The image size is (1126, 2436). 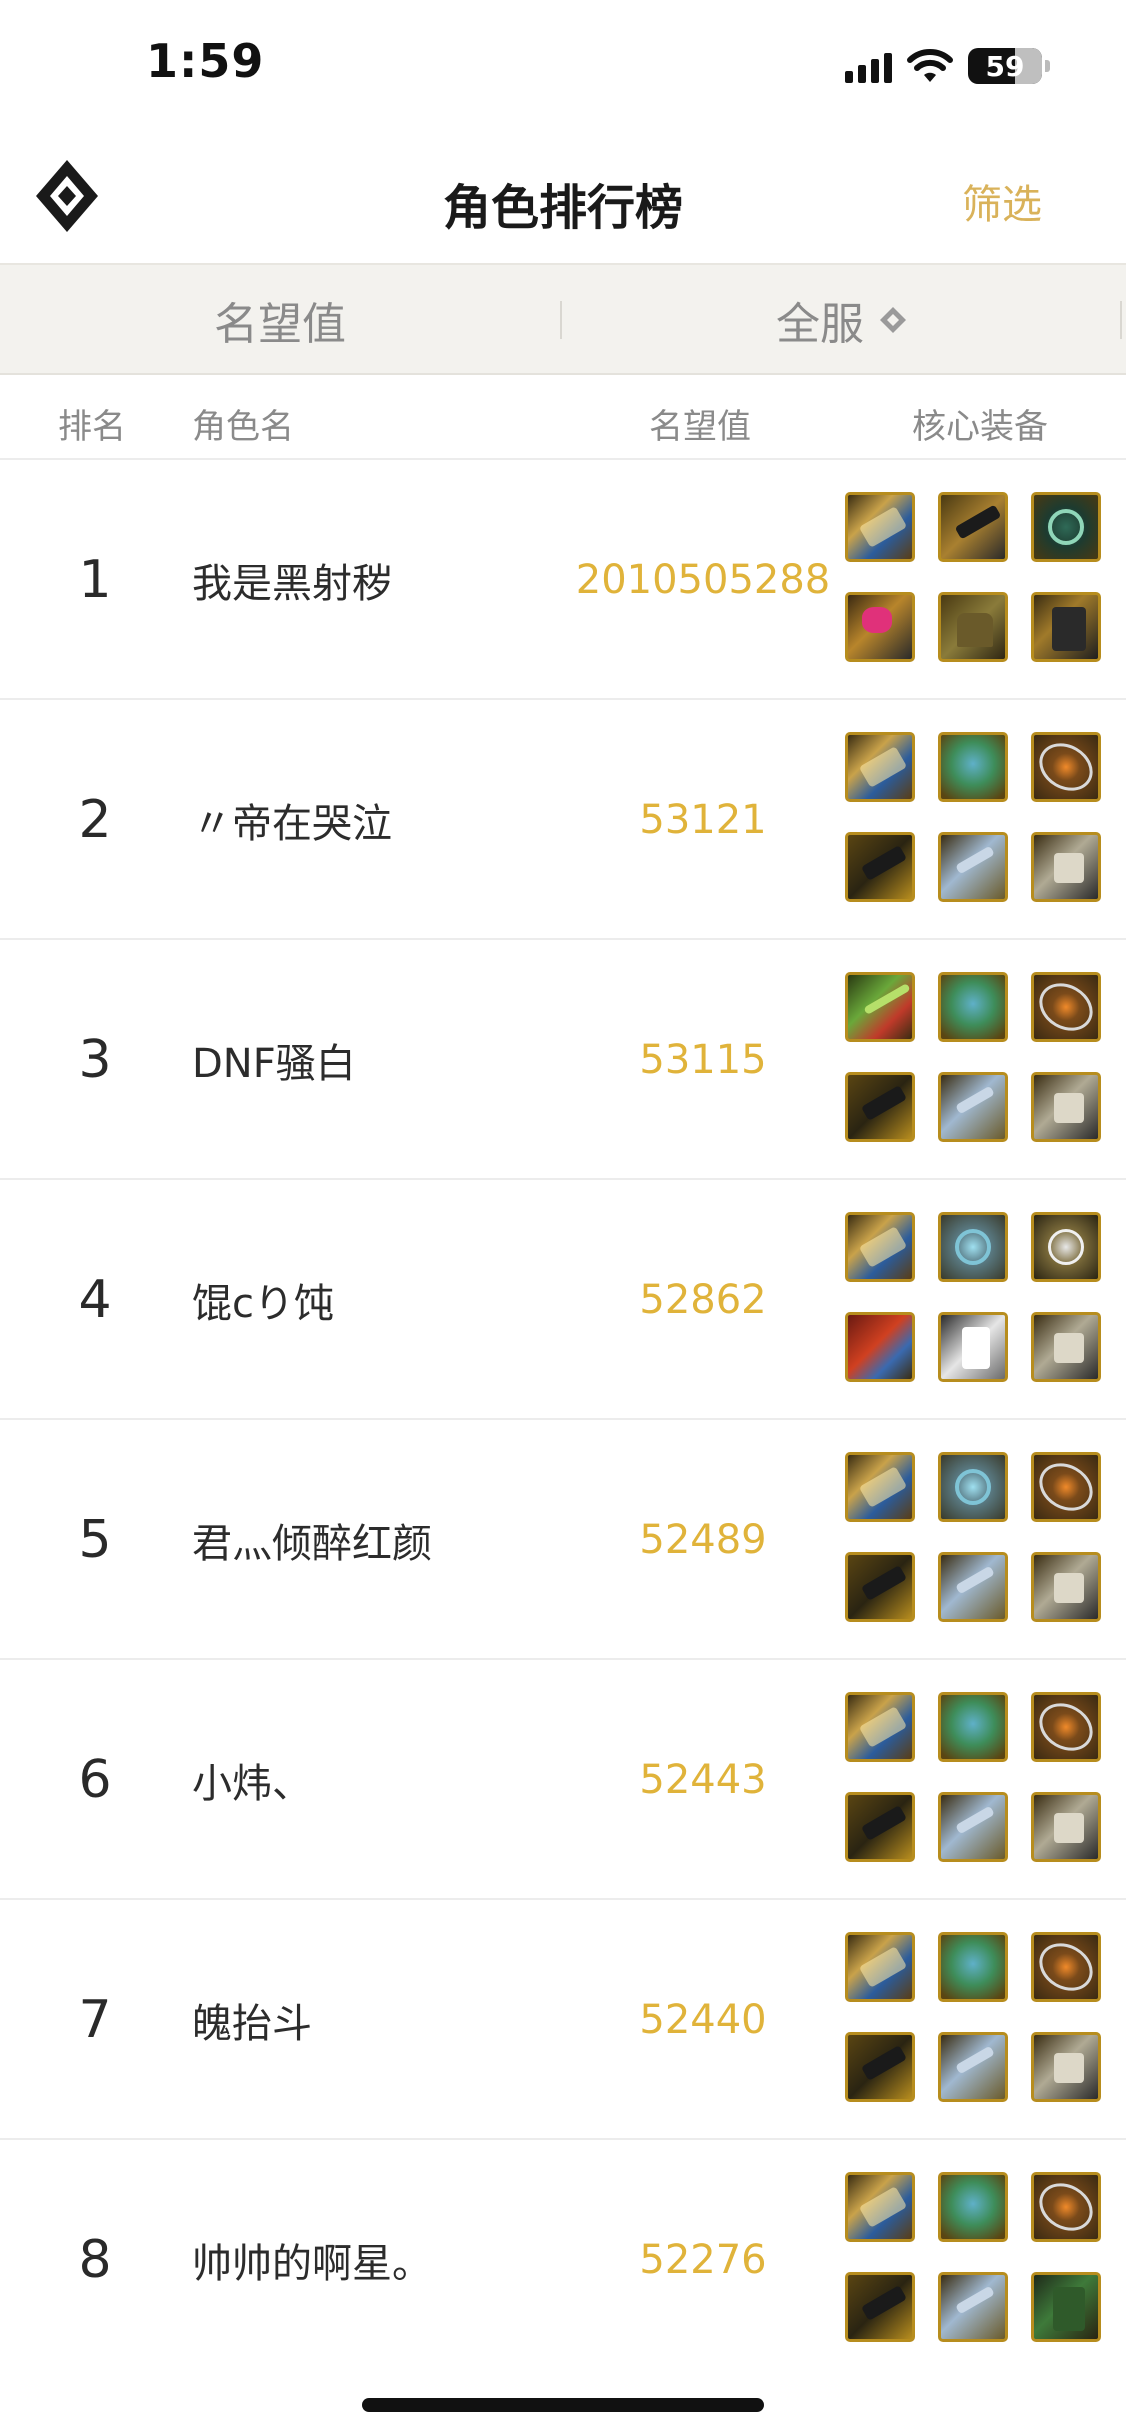 I want to click on filter-reputation-label: 名望值, so click(x=280, y=324).